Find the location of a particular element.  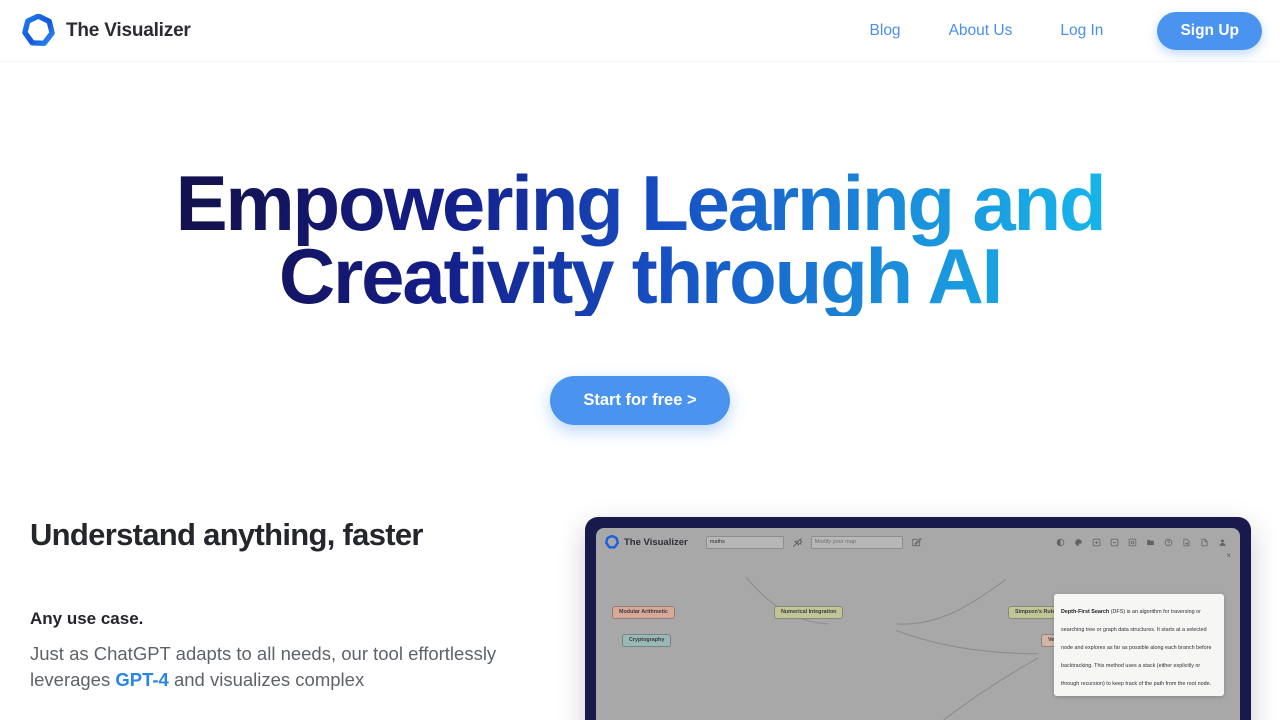

feature-paragraph-part-2: and visualizes complex is located at coordinates (266, 680).